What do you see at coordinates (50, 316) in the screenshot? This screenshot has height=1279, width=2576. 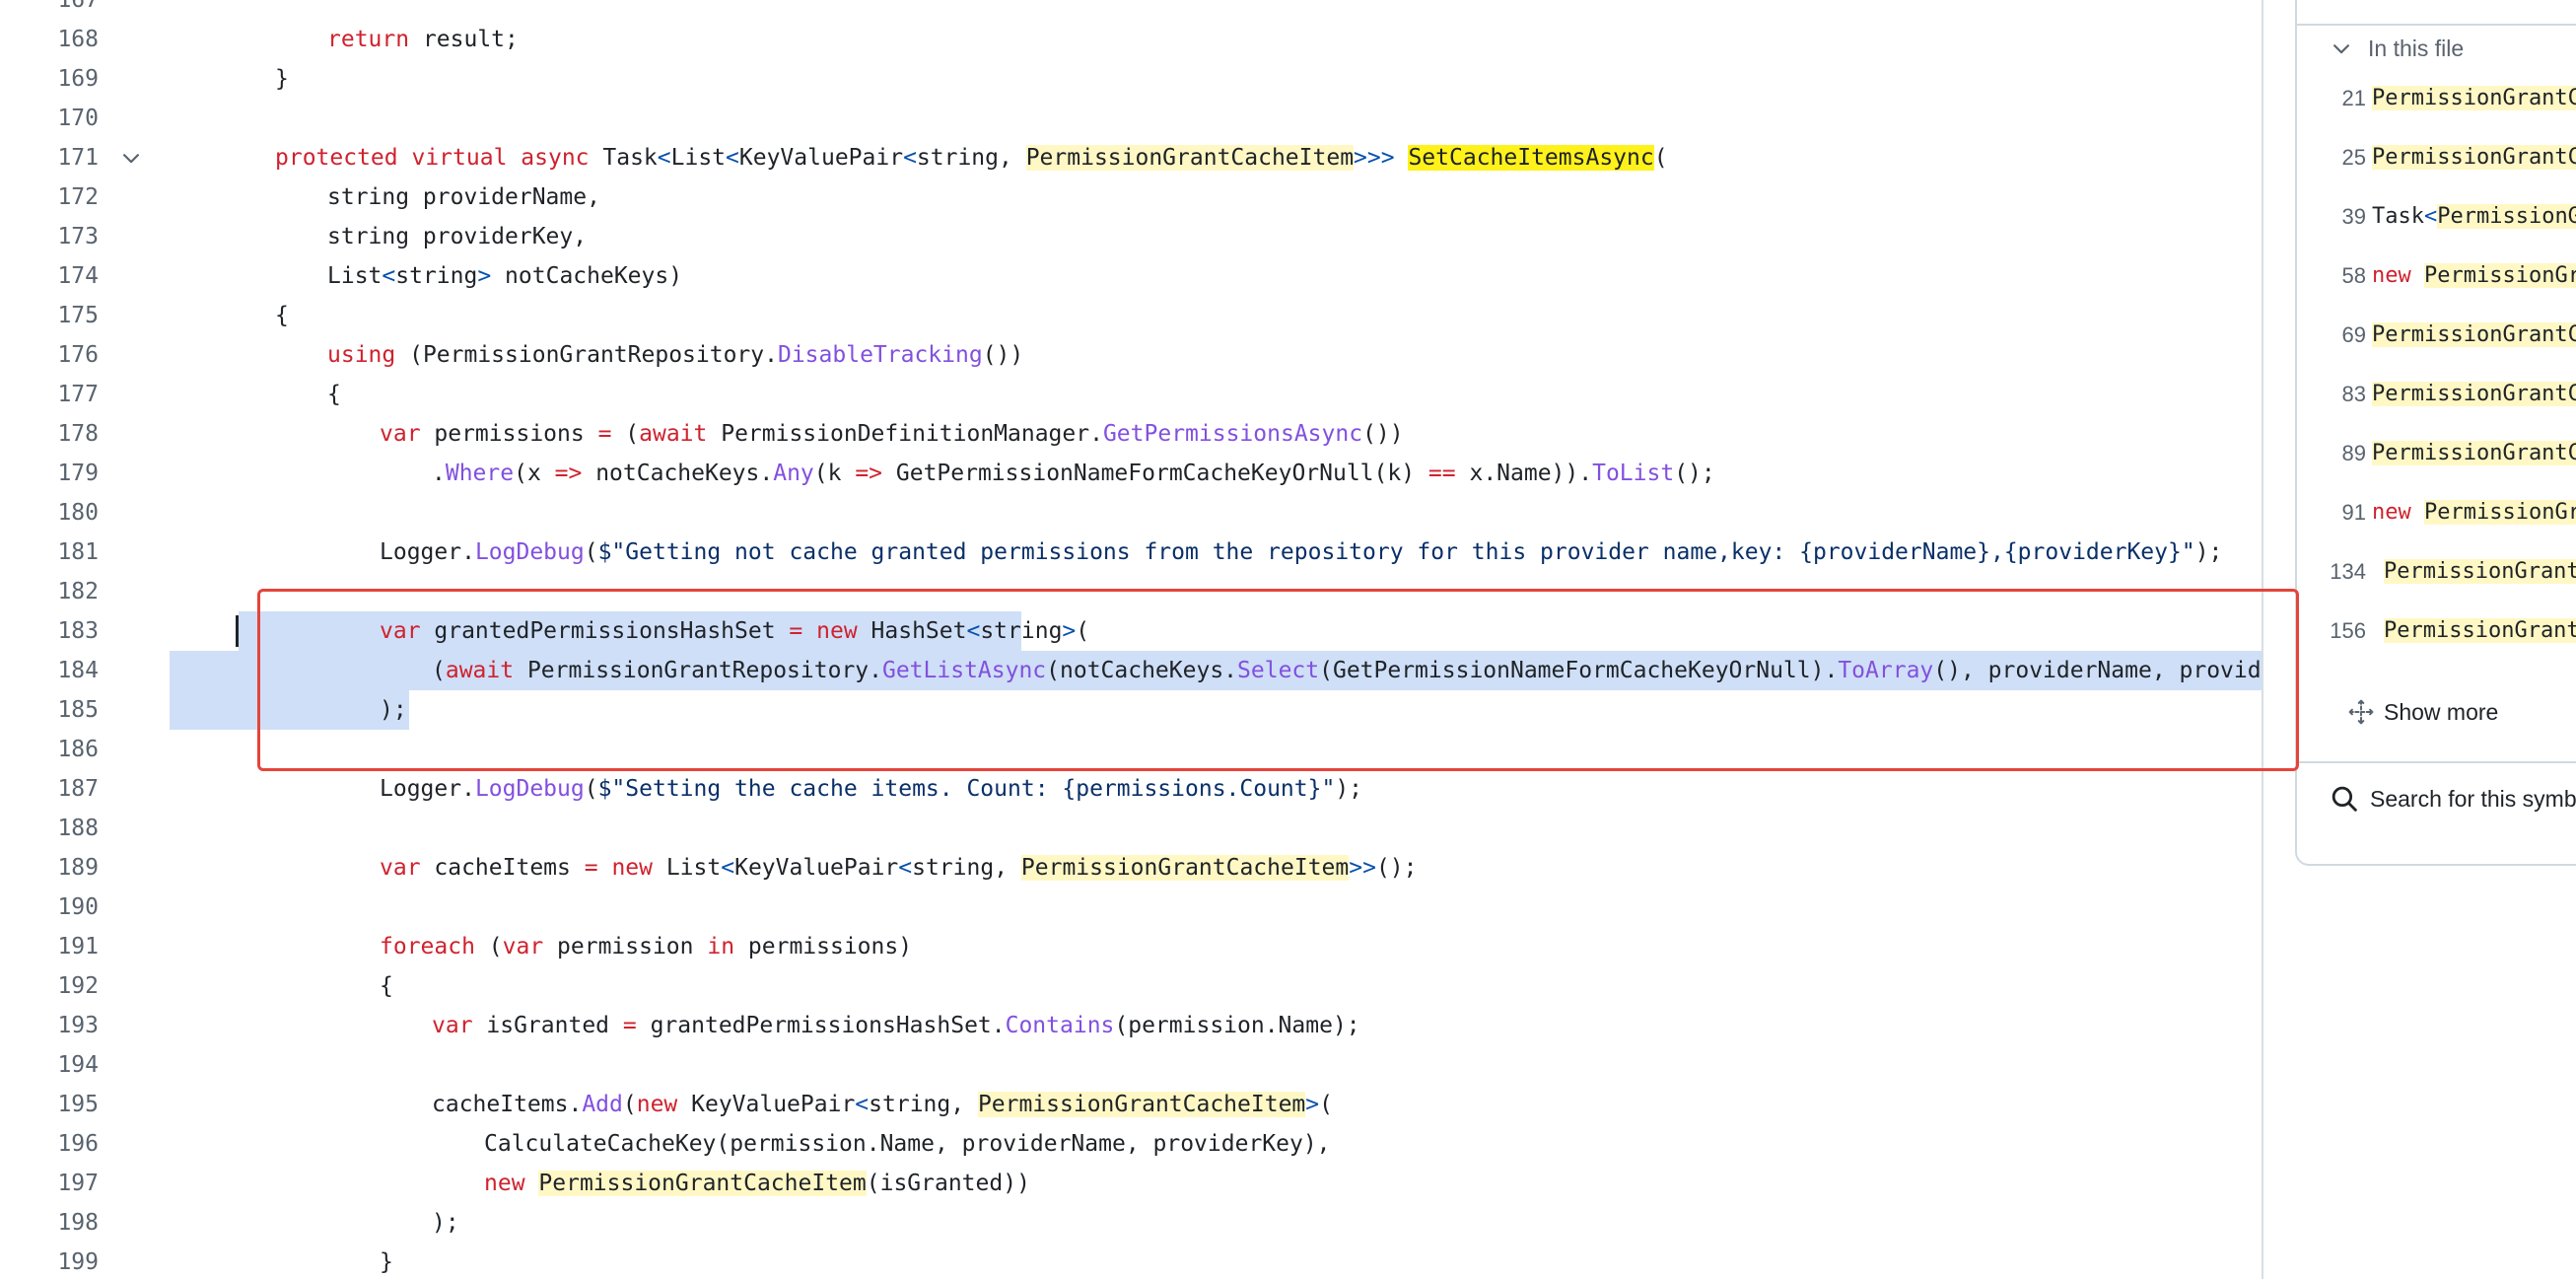 I see `line-number: 175` at bounding box center [50, 316].